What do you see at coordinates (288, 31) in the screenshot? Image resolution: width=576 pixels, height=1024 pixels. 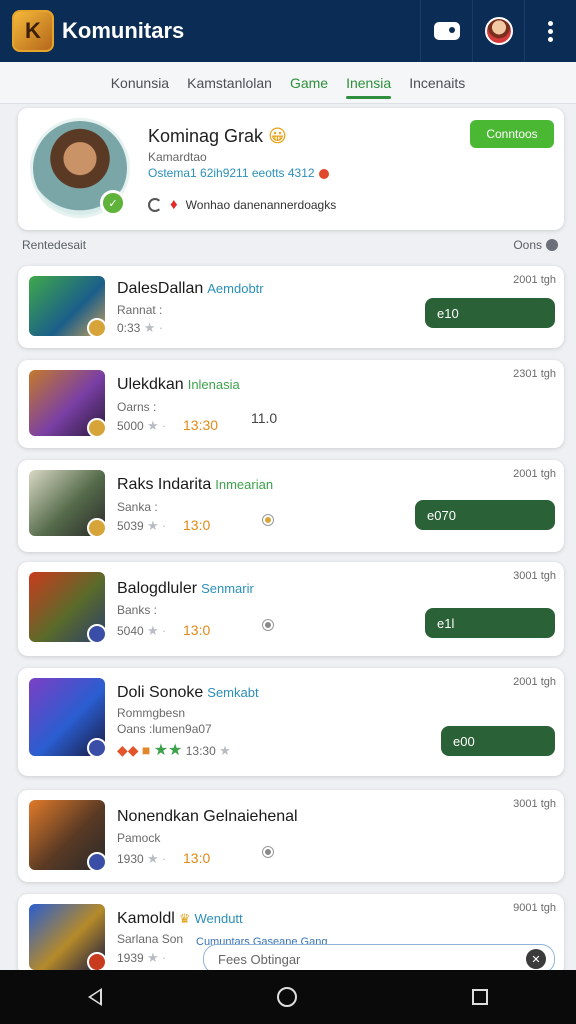 I see `top-app-bar: K Komunitars` at bounding box center [288, 31].